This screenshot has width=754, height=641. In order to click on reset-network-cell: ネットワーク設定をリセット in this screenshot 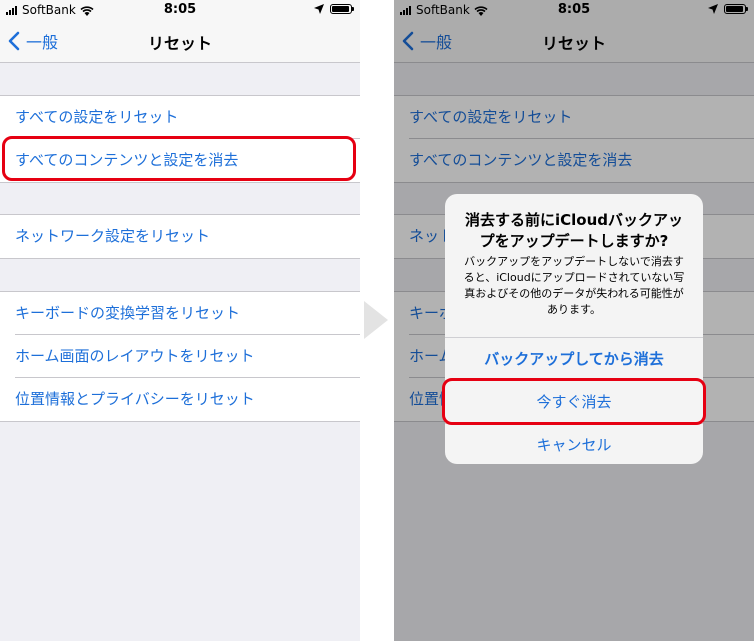, I will do `click(180, 236)`.